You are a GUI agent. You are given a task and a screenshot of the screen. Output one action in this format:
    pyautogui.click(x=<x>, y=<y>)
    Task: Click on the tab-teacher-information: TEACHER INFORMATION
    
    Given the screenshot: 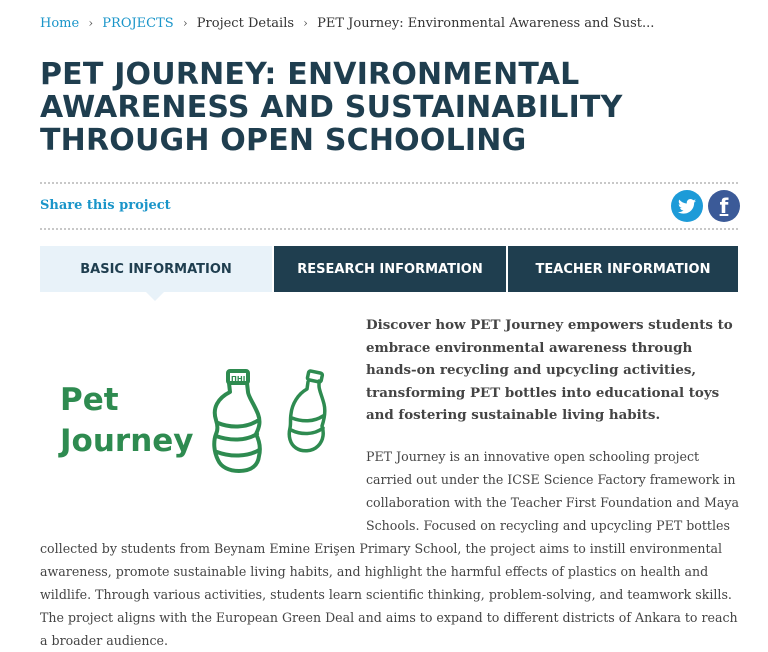 What is the action you would take?
    pyautogui.click(x=623, y=269)
    